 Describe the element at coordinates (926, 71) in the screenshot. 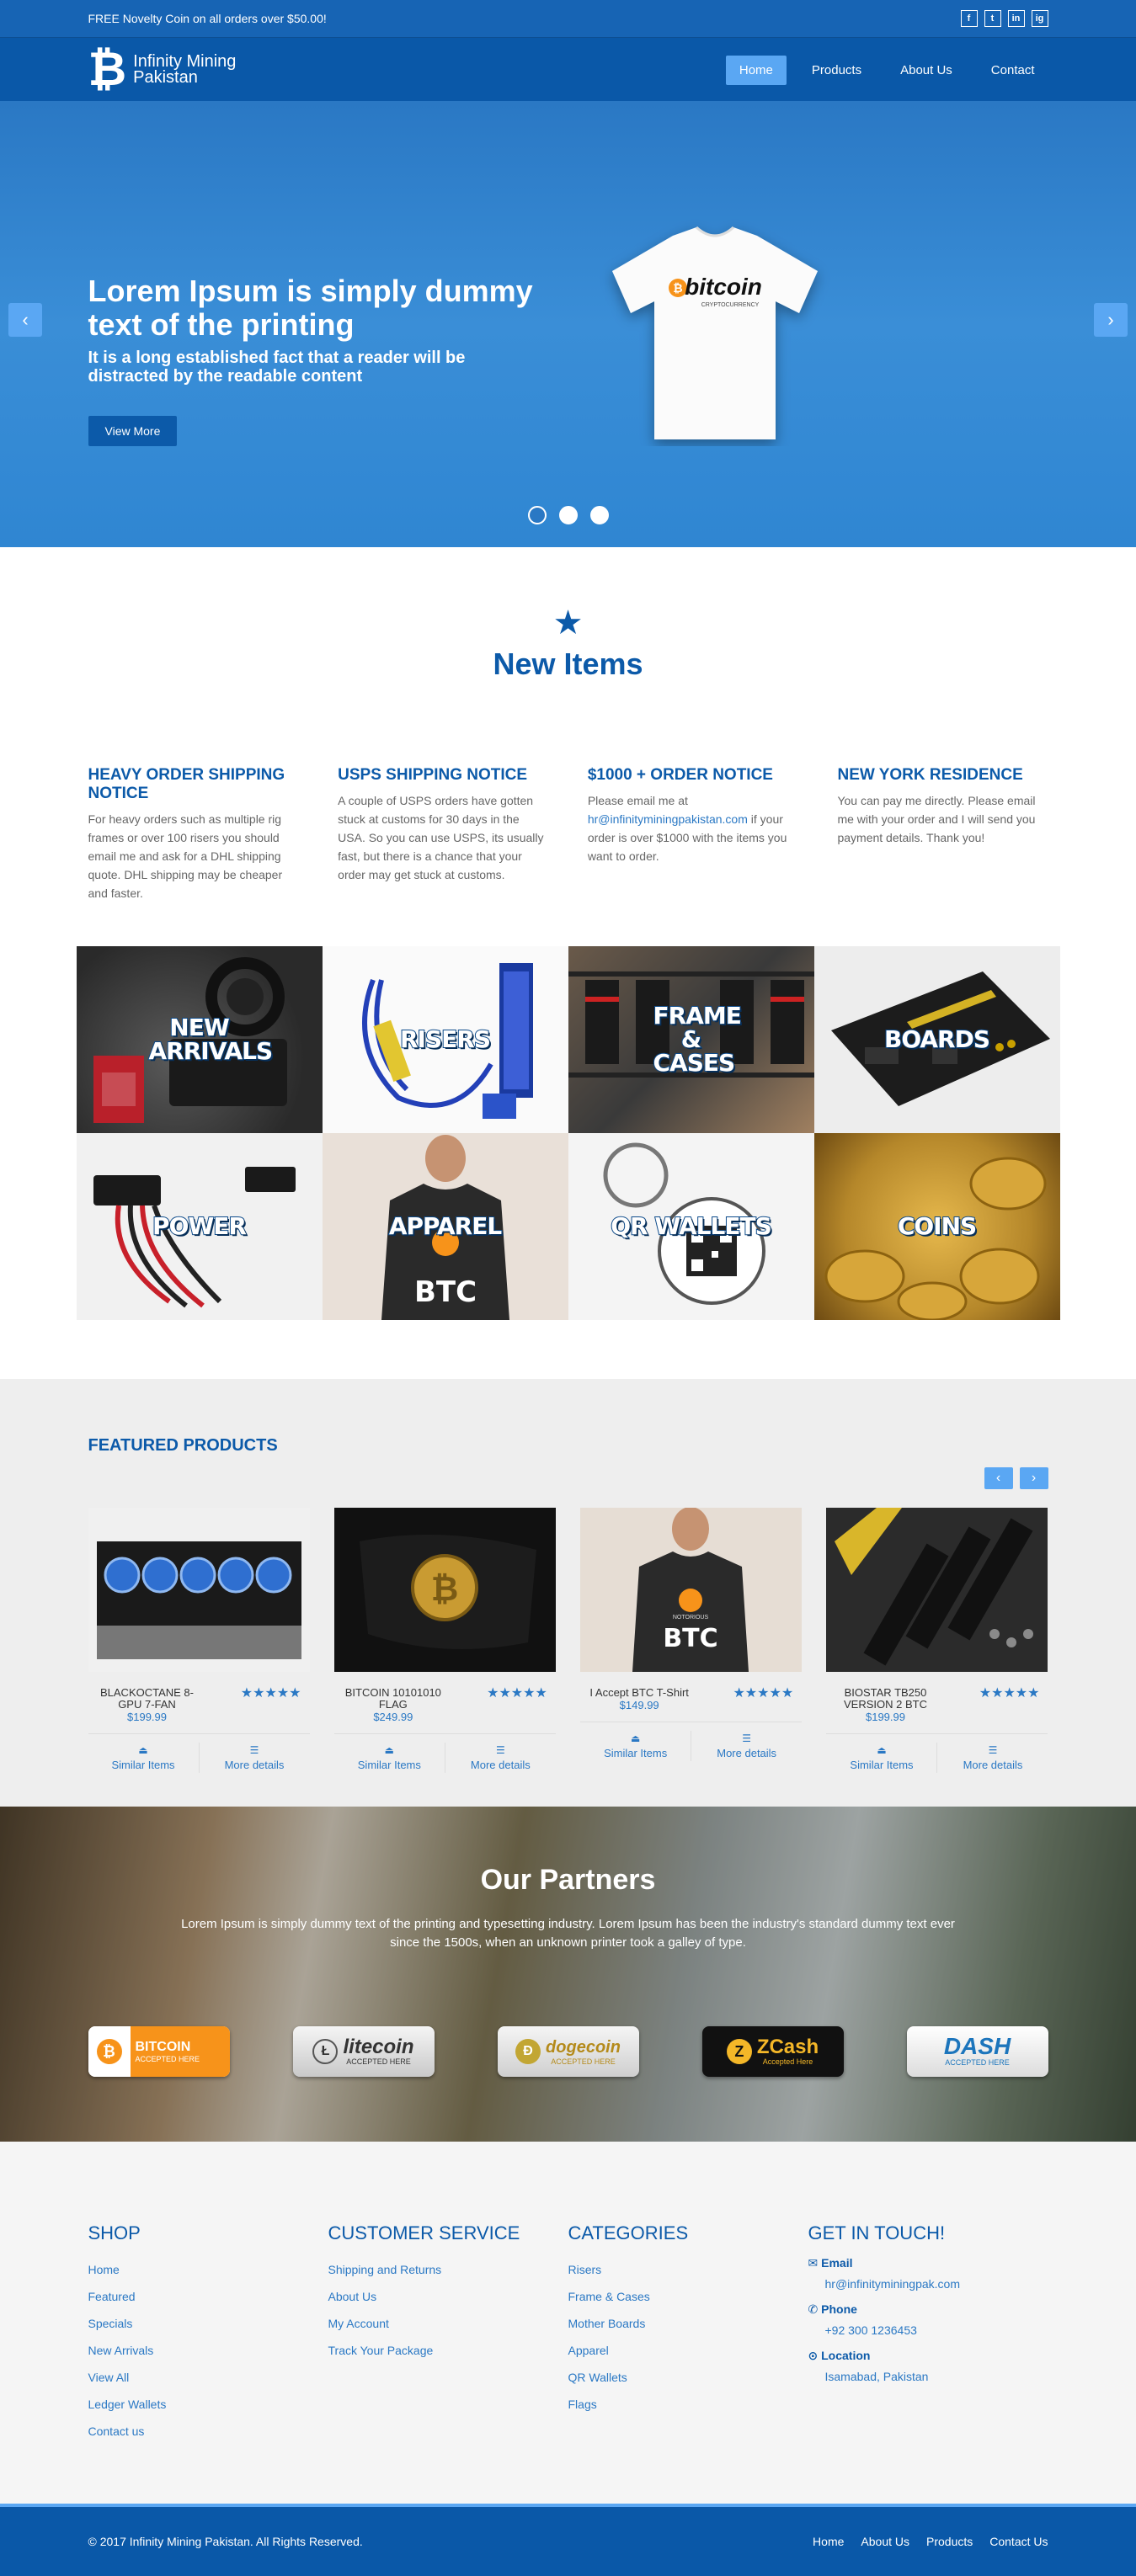

I see `nav-about-us: About Us` at that location.